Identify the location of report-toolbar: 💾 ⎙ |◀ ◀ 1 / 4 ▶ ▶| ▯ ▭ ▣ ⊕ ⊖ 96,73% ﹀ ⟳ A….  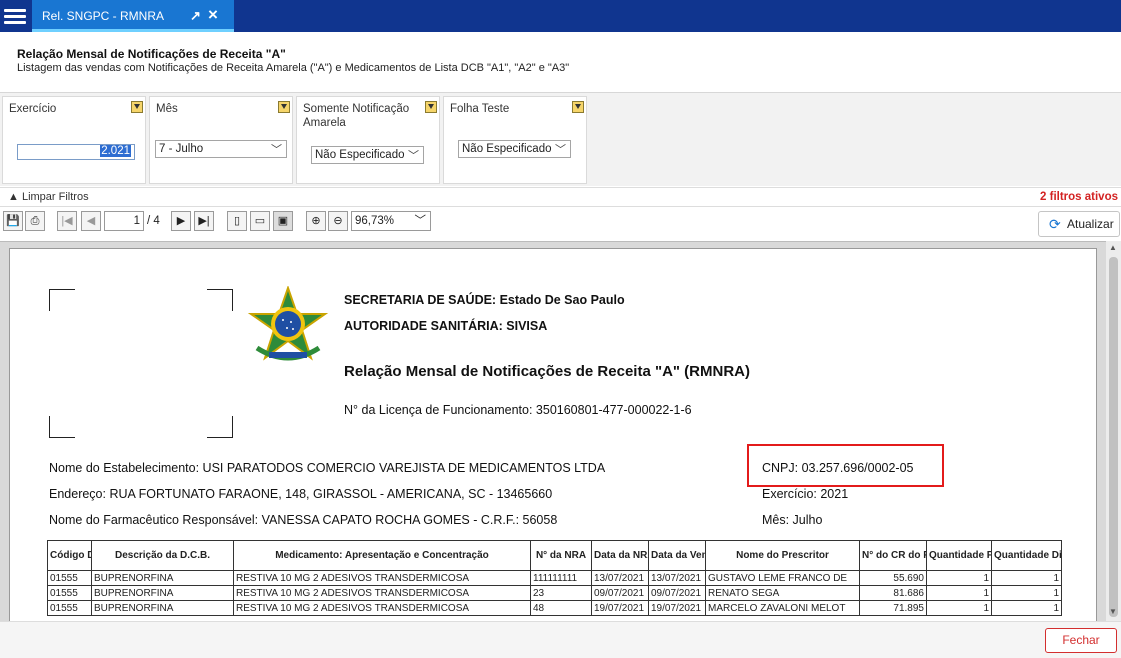
(560, 224).